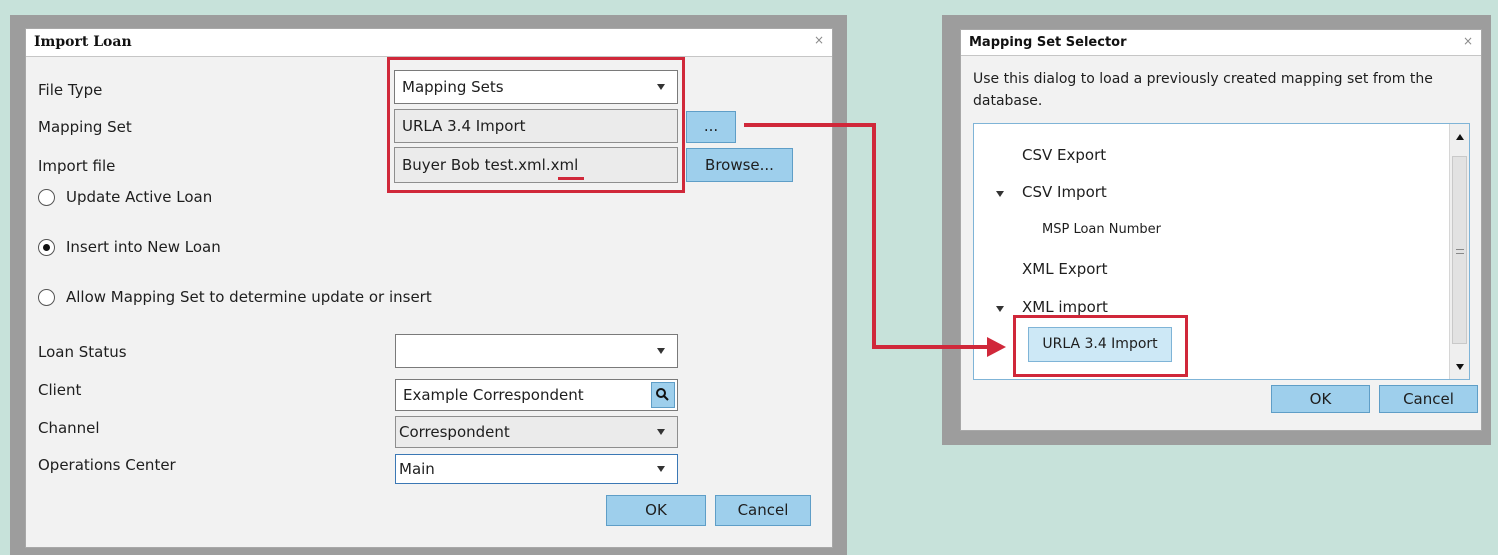 The image size is (1498, 555). I want to click on channel-select: Correspondent, so click(536, 432).